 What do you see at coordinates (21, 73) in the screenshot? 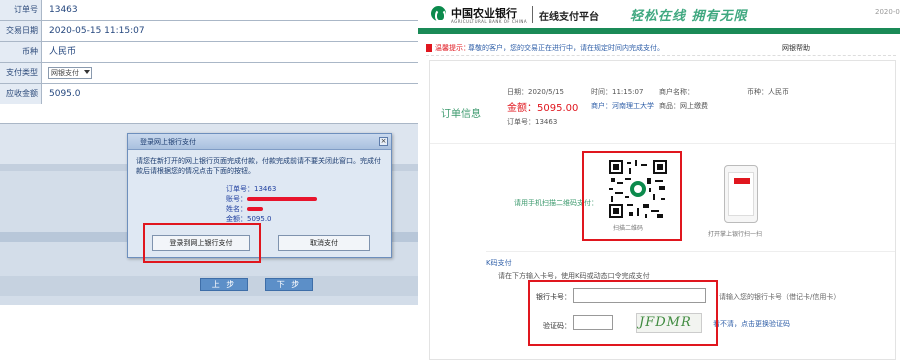
I see `payment-type-label: 支付类型` at bounding box center [21, 73].